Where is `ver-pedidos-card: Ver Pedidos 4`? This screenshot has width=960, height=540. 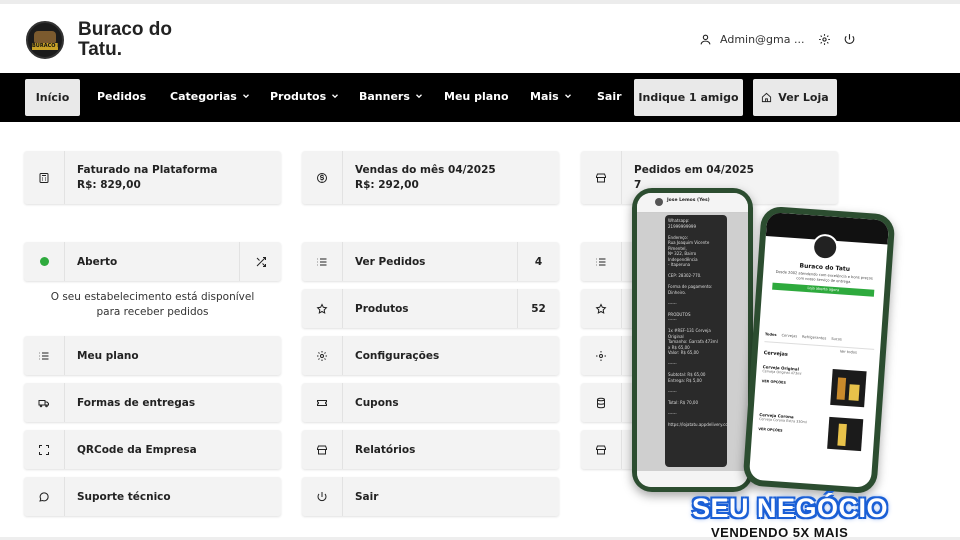 ver-pedidos-card: Ver Pedidos 4 is located at coordinates (430, 261).